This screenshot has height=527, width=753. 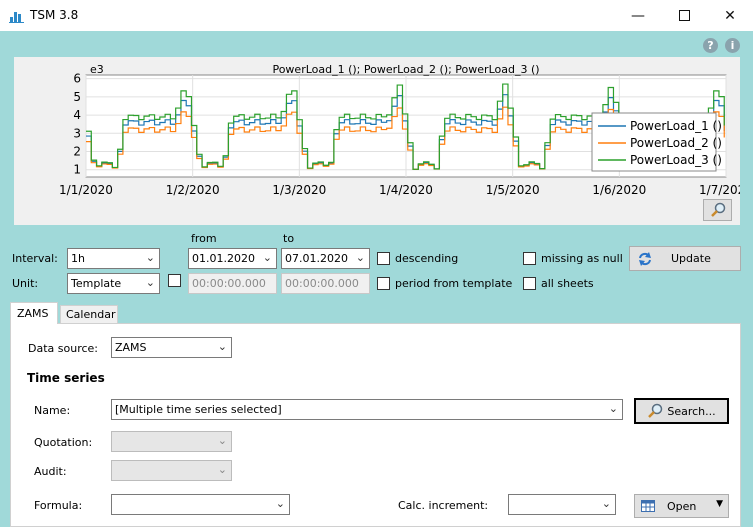 I want to click on y-tick-label: 3, so click(x=77, y=133).